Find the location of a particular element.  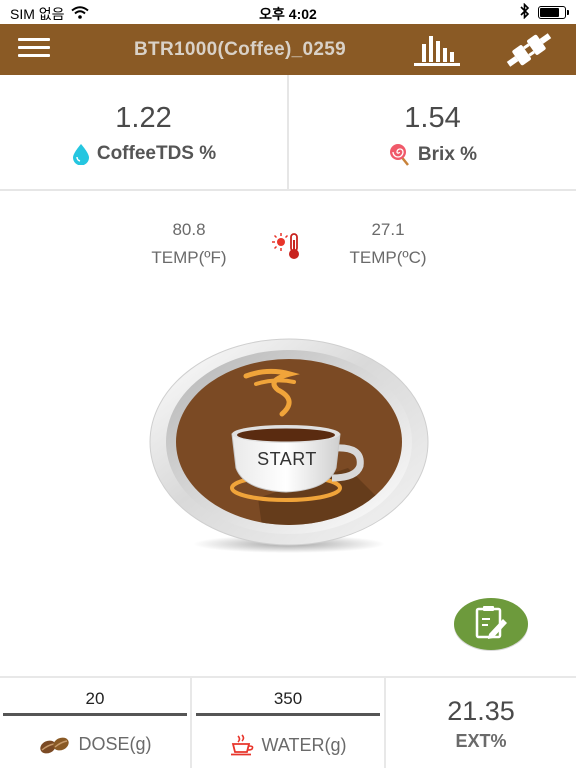

tds-label-row: CoffeeTDS % is located at coordinates (143, 154).